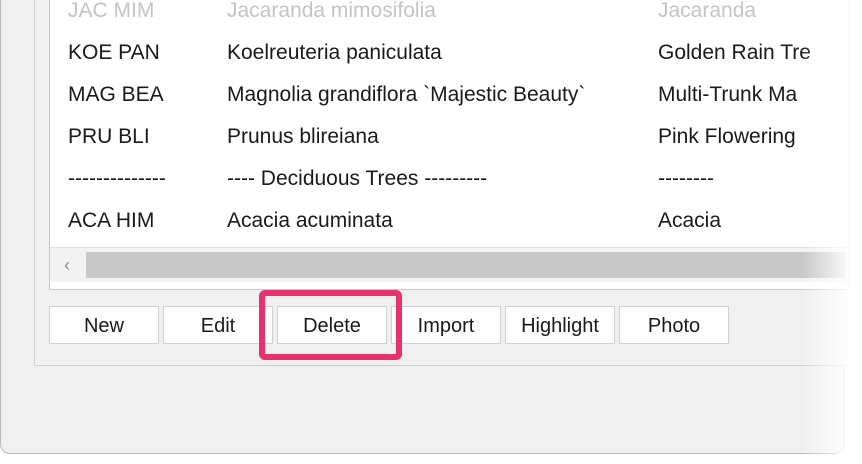  Describe the element at coordinates (303, 136) in the screenshot. I see `row-botanical-name: Prunus blireiana` at that location.